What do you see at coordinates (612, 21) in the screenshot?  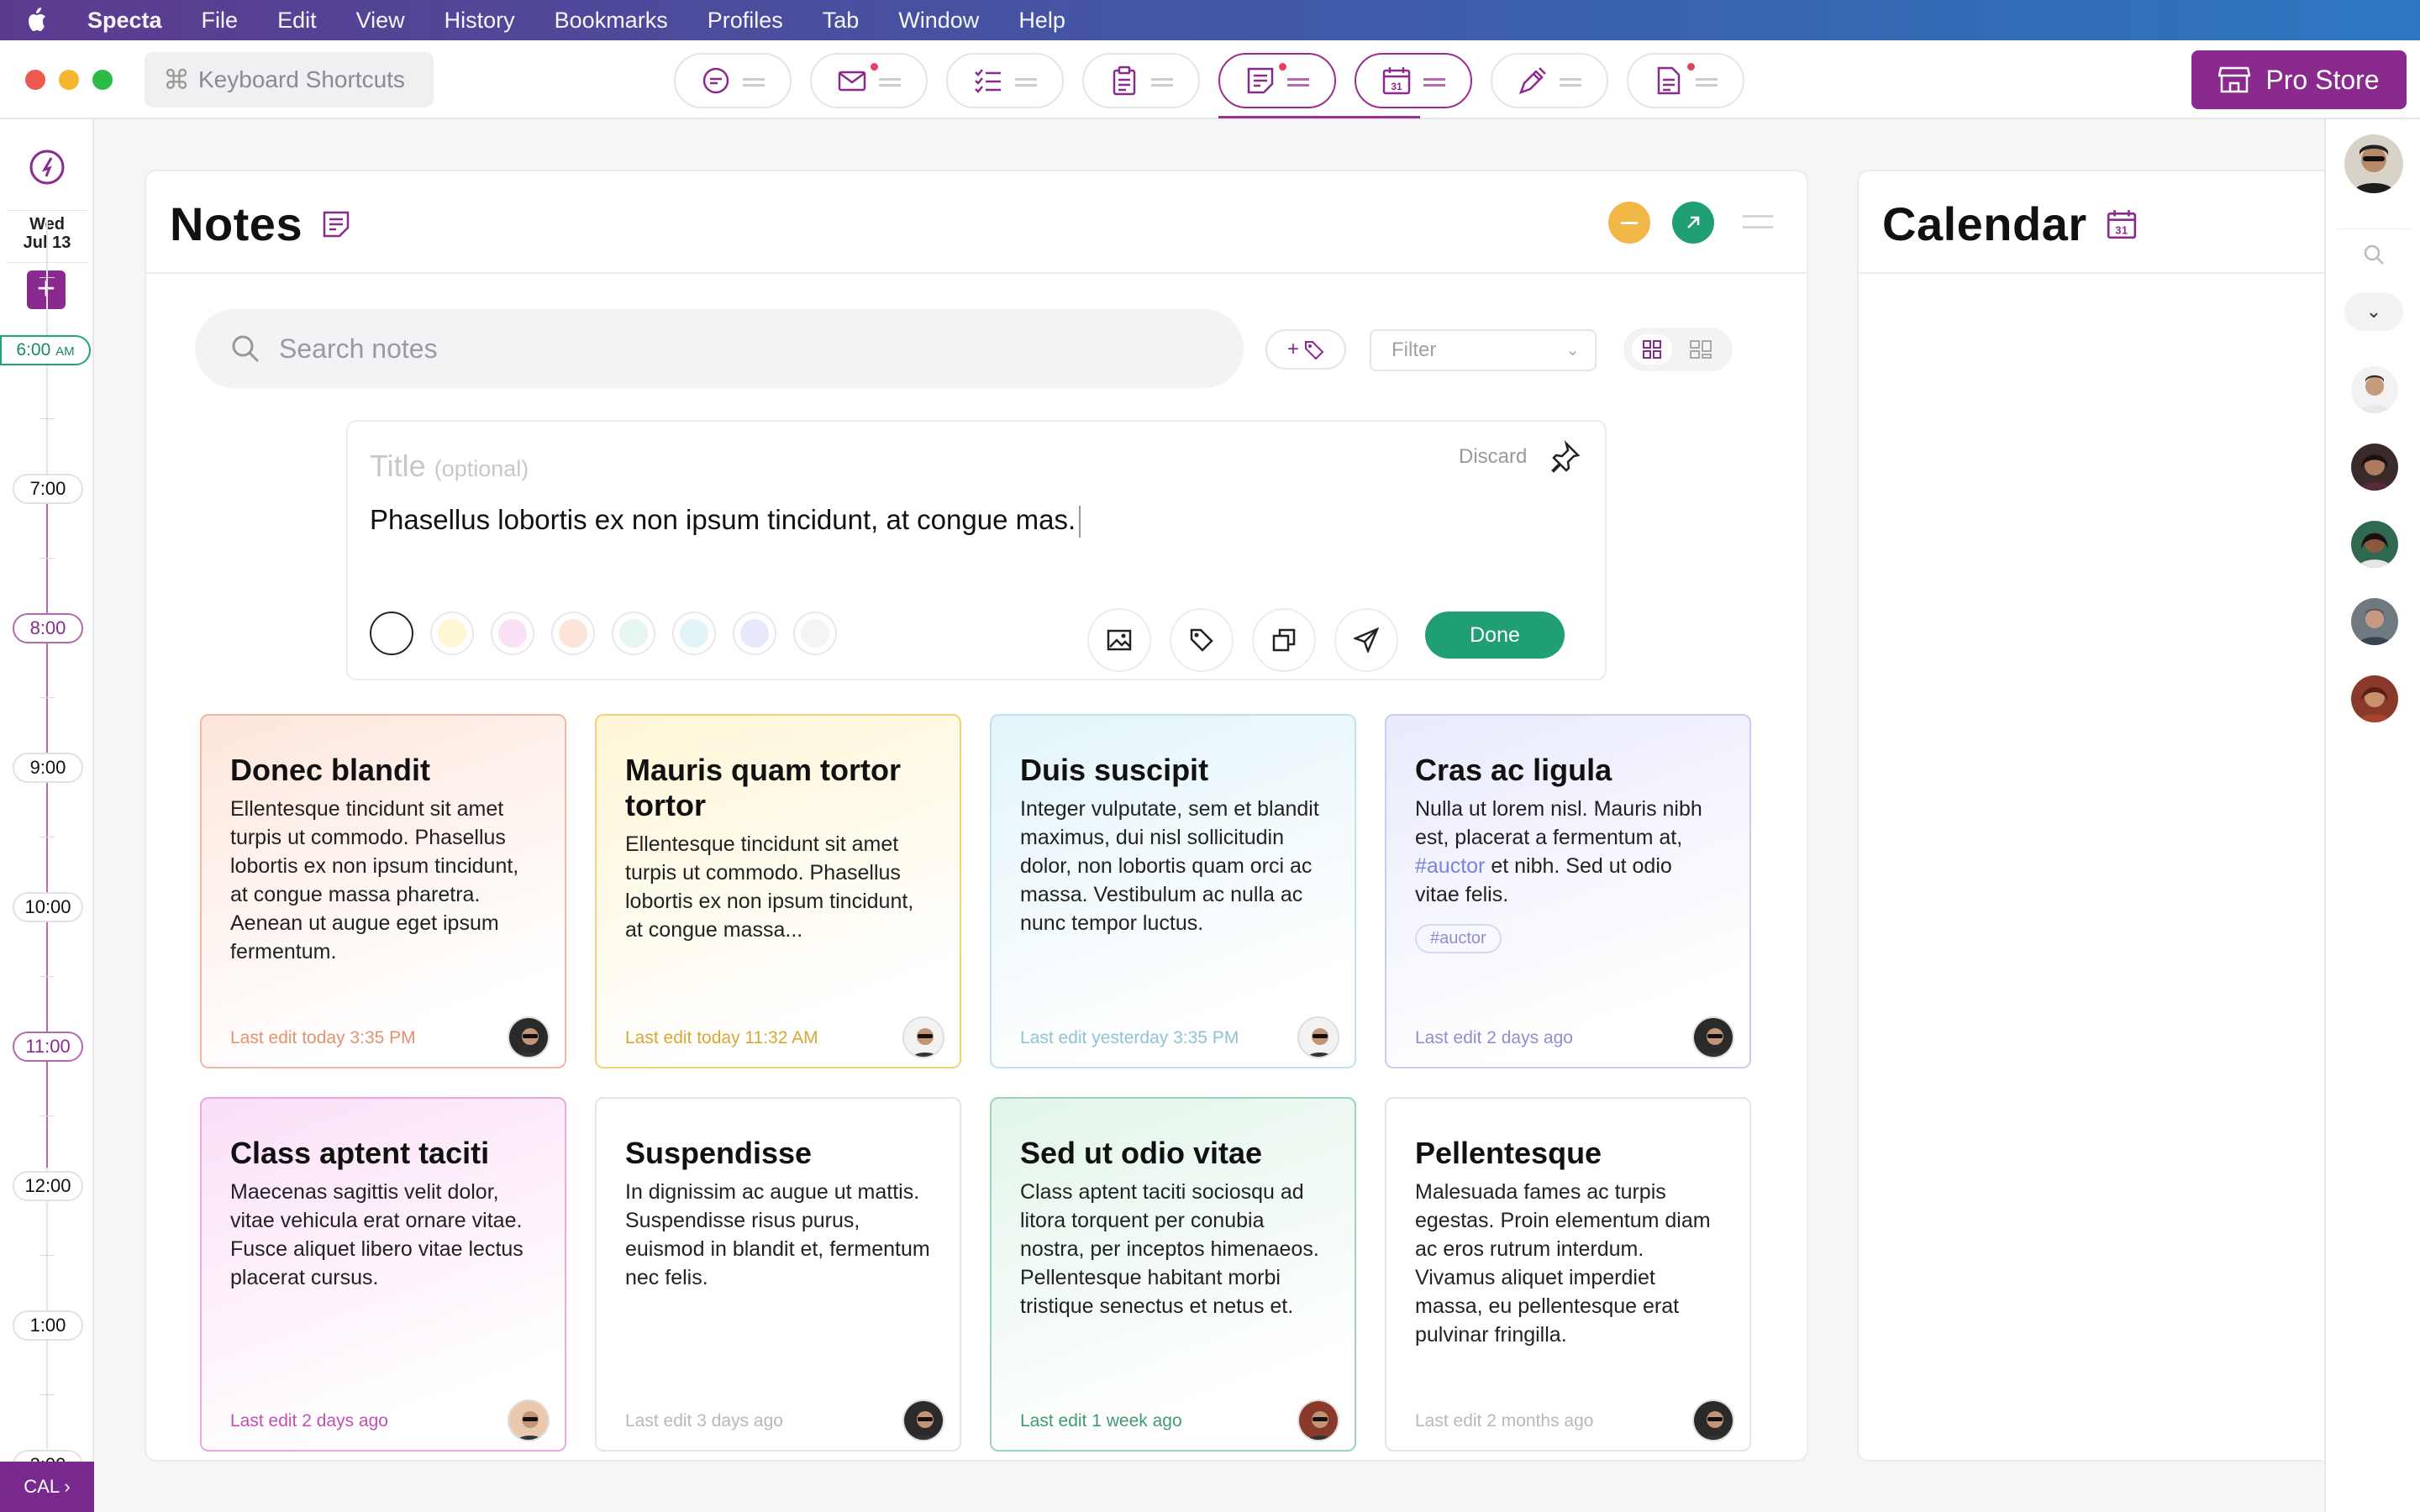 I see `menu-bookmarks: Bookmarks` at bounding box center [612, 21].